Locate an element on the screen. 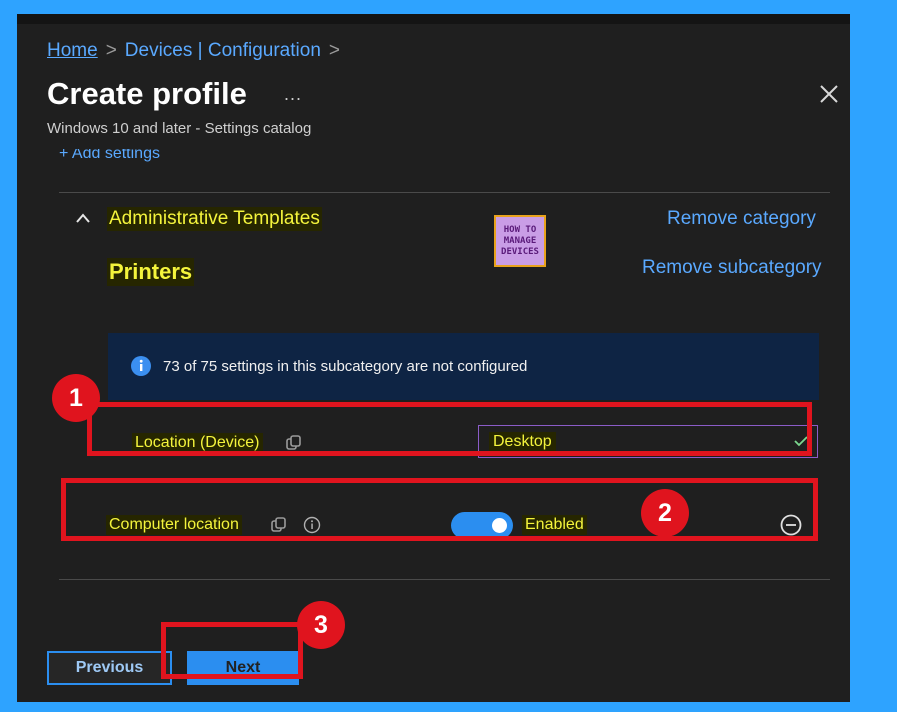 This screenshot has width=897, height=712. add-settings-label: + Add settings is located at coordinates (109, 155).